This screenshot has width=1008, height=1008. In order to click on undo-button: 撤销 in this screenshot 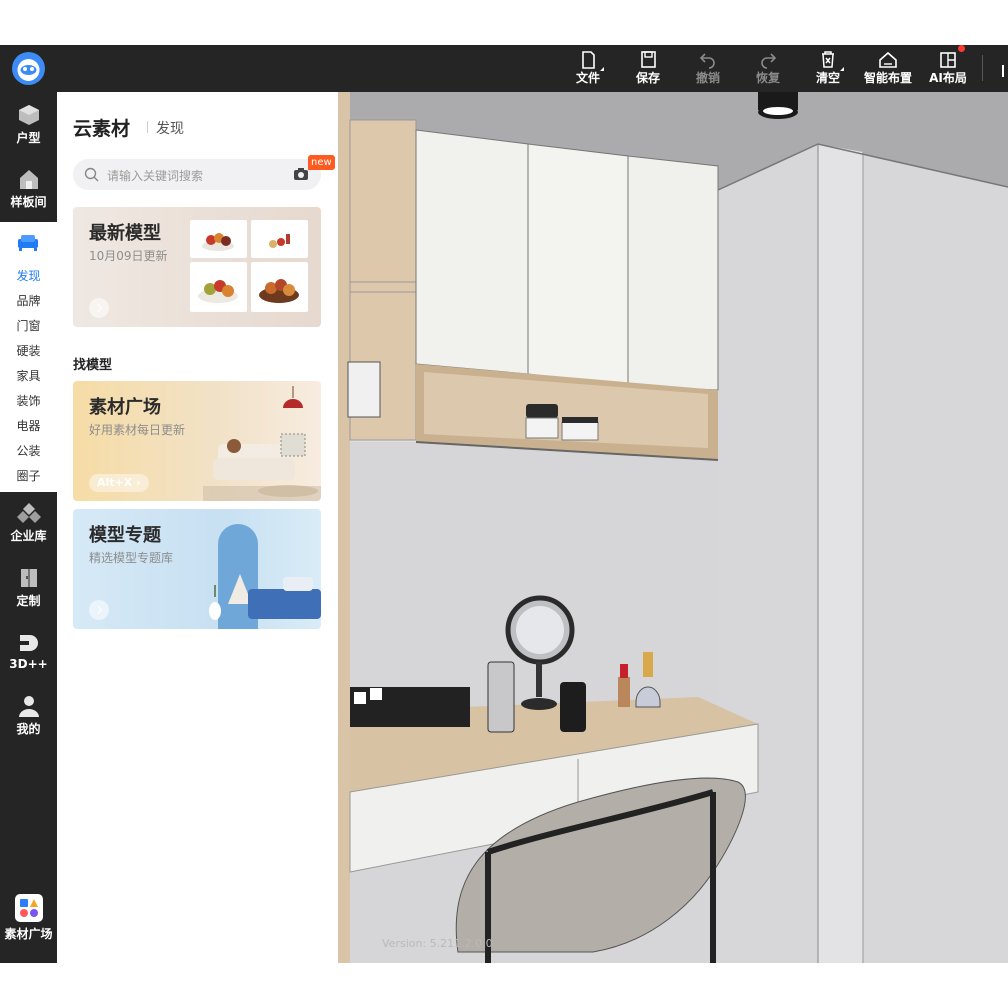, I will do `click(708, 68)`.